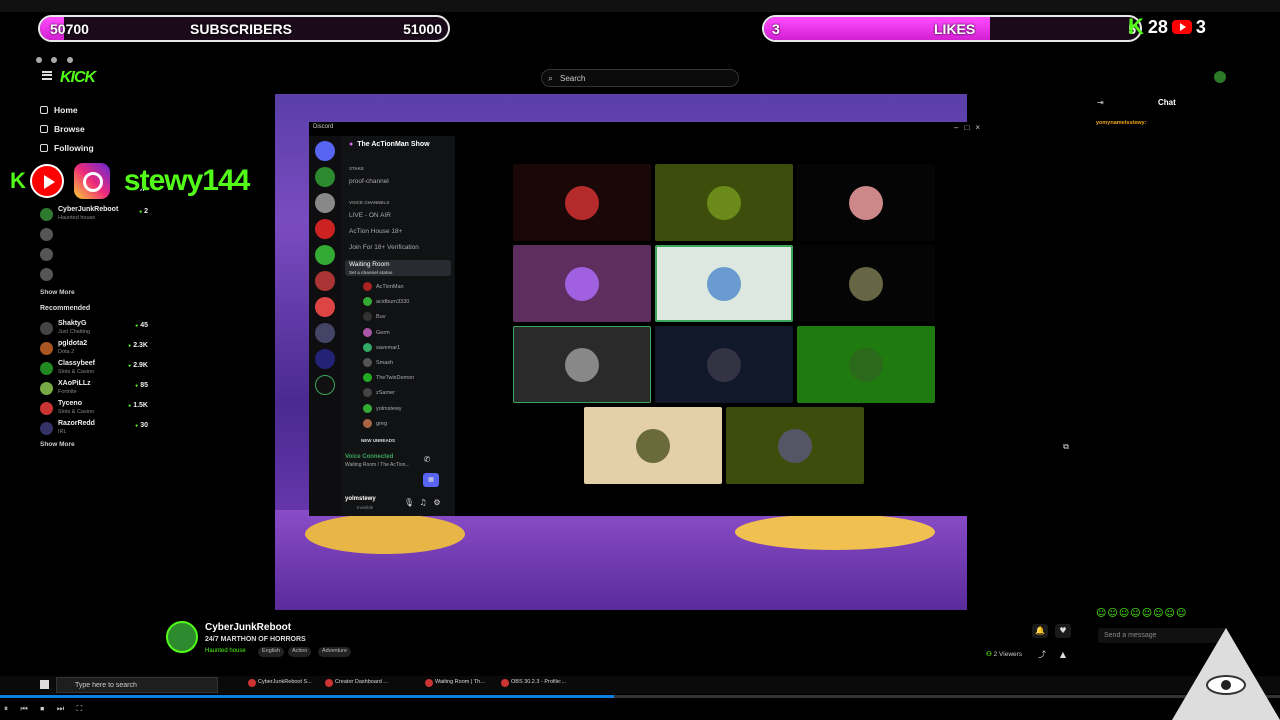  Describe the element at coordinates (335, 652) in the screenshot. I see `stream-tag: Adventure` at that location.